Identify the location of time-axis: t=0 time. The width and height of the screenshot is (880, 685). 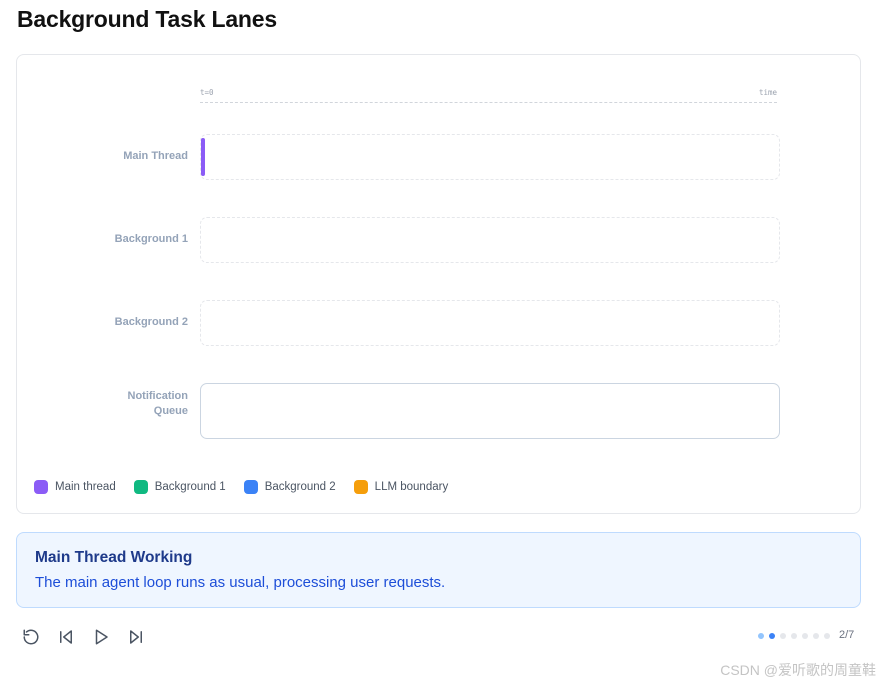
(488, 95).